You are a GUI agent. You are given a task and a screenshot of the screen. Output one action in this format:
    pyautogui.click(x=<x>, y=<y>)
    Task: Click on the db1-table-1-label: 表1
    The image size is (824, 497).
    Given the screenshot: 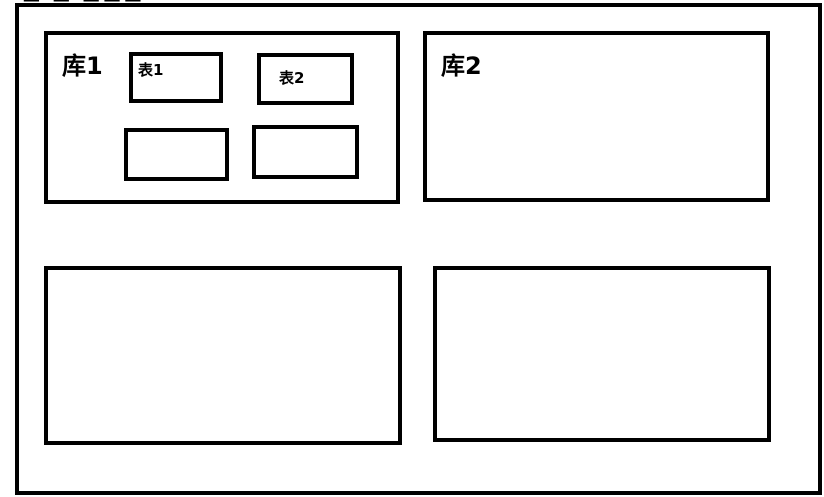 What is the action you would take?
    pyautogui.click(x=151, y=70)
    